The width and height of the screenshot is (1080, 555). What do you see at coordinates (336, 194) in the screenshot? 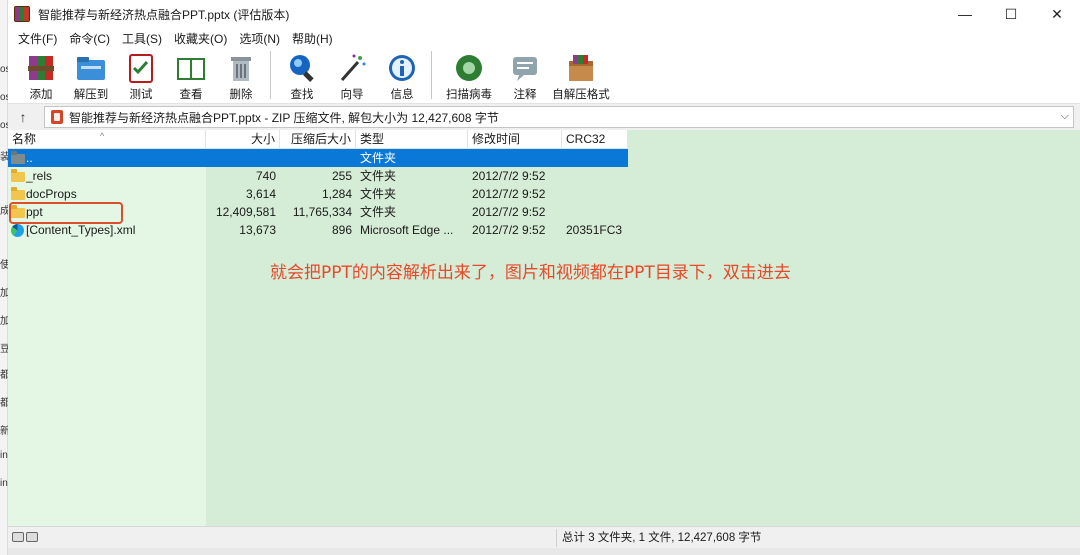
I see `file-packed-size: 1,284` at bounding box center [336, 194].